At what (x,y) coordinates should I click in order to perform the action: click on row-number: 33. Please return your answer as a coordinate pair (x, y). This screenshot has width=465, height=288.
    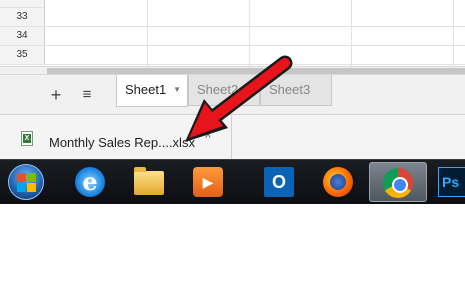
    Looking at the image, I should click on (22, 17).